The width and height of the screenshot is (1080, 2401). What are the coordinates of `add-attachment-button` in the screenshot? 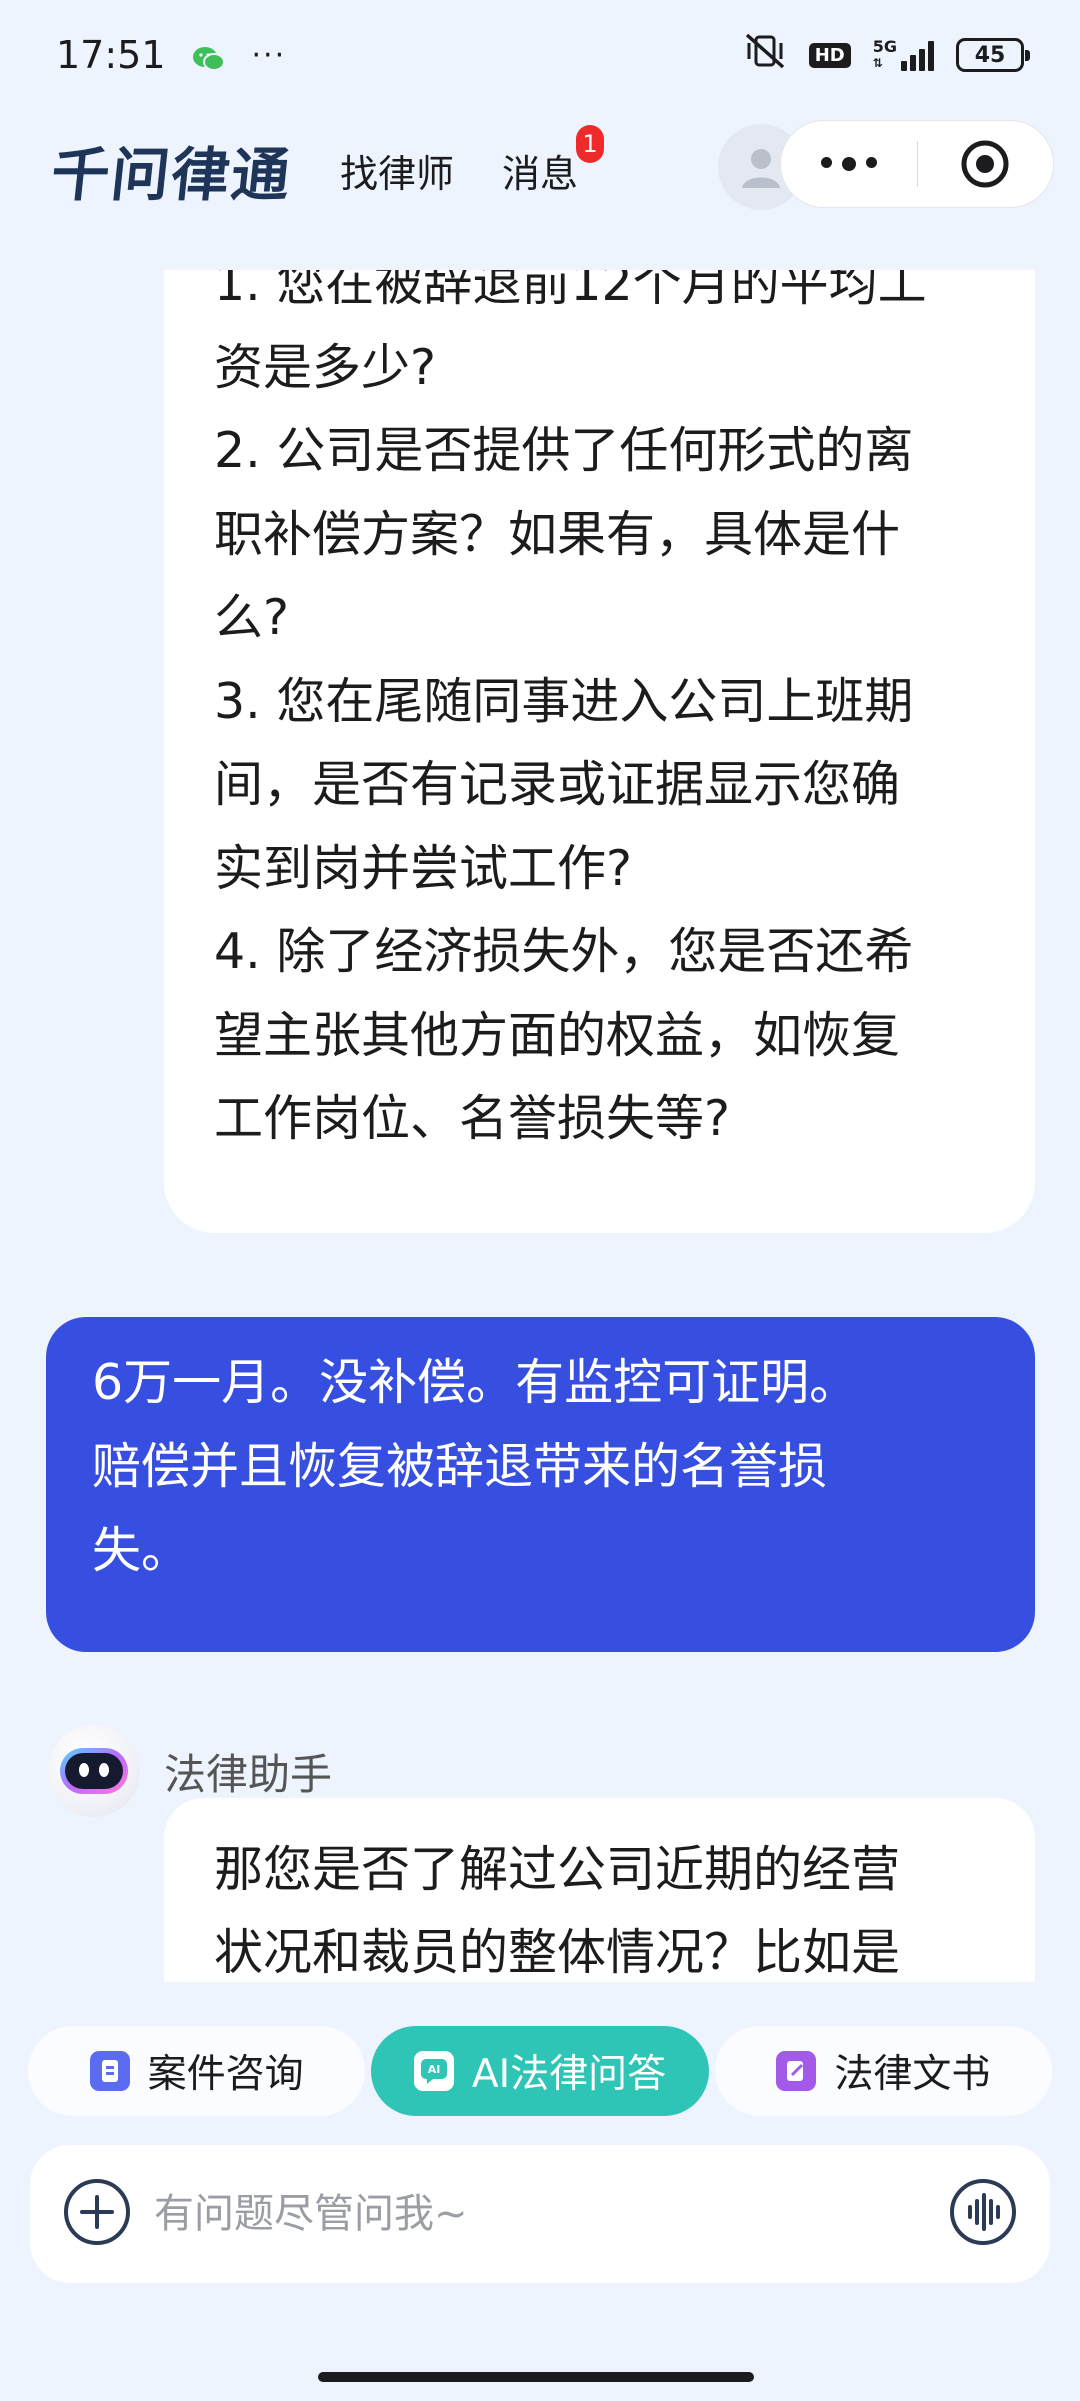 It's located at (97, 2214).